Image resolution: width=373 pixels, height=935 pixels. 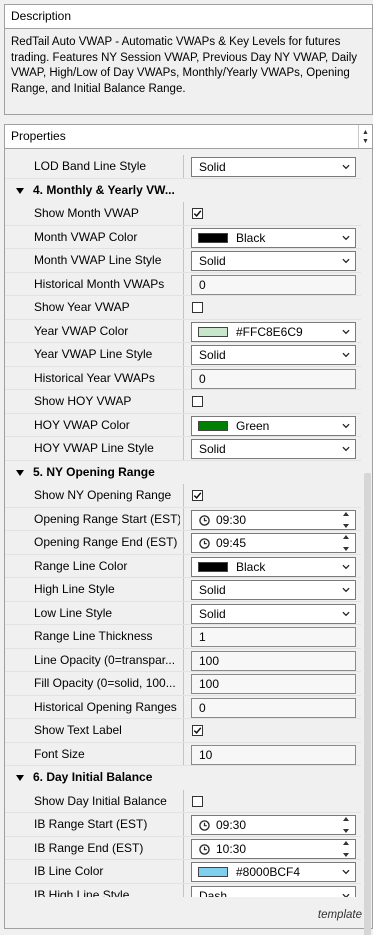 What do you see at coordinates (231, 519) in the screenshot?
I see `field-value: 09:30` at bounding box center [231, 519].